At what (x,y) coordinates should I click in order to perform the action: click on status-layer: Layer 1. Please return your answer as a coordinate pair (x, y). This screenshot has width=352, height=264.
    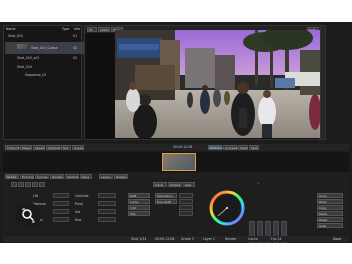
    Looking at the image, I should click on (209, 239).